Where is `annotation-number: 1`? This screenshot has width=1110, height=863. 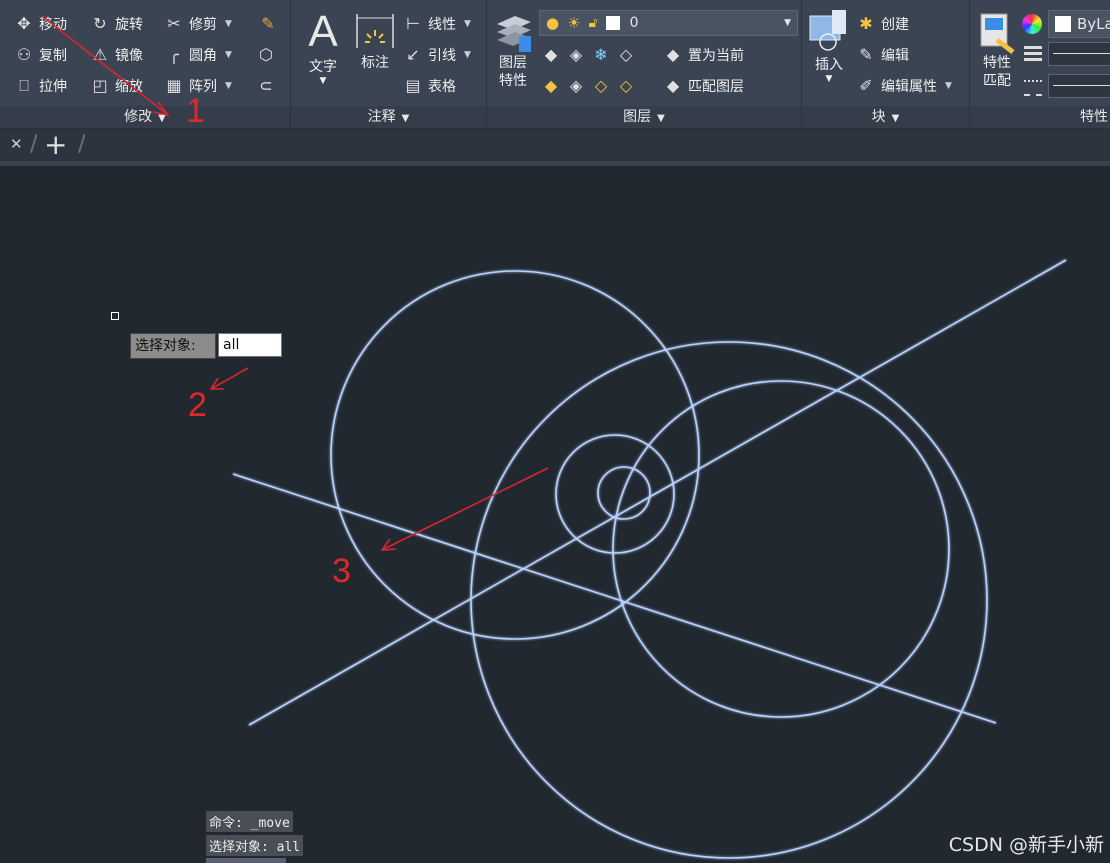
annotation-number: 1 is located at coordinates (195, 111).